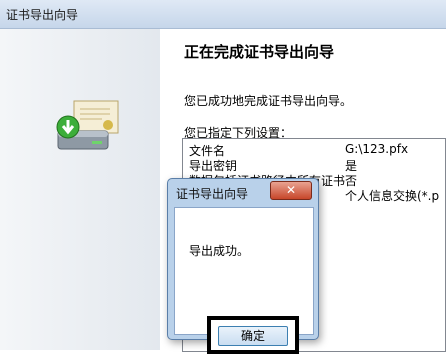 This screenshot has height=354, width=446. What do you see at coordinates (223, 14) in the screenshot?
I see `window-titlebar: 证书导出向导` at bounding box center [223, 14].